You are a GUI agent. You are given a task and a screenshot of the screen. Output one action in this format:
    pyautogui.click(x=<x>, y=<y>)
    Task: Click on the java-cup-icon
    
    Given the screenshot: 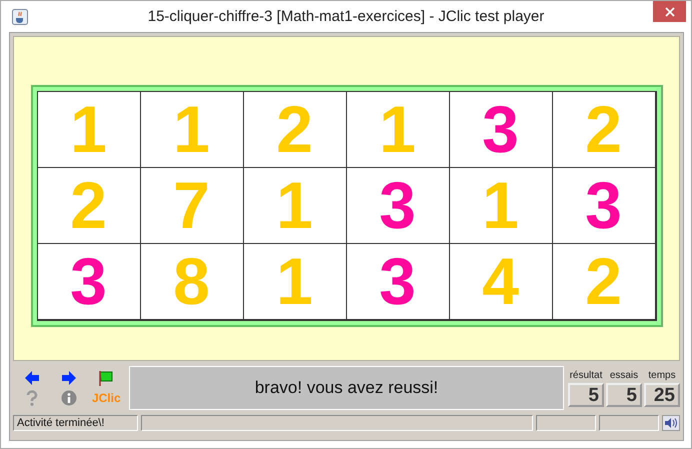 What is the action you would take?
    pyautogui.click(x=20, y=16)
    